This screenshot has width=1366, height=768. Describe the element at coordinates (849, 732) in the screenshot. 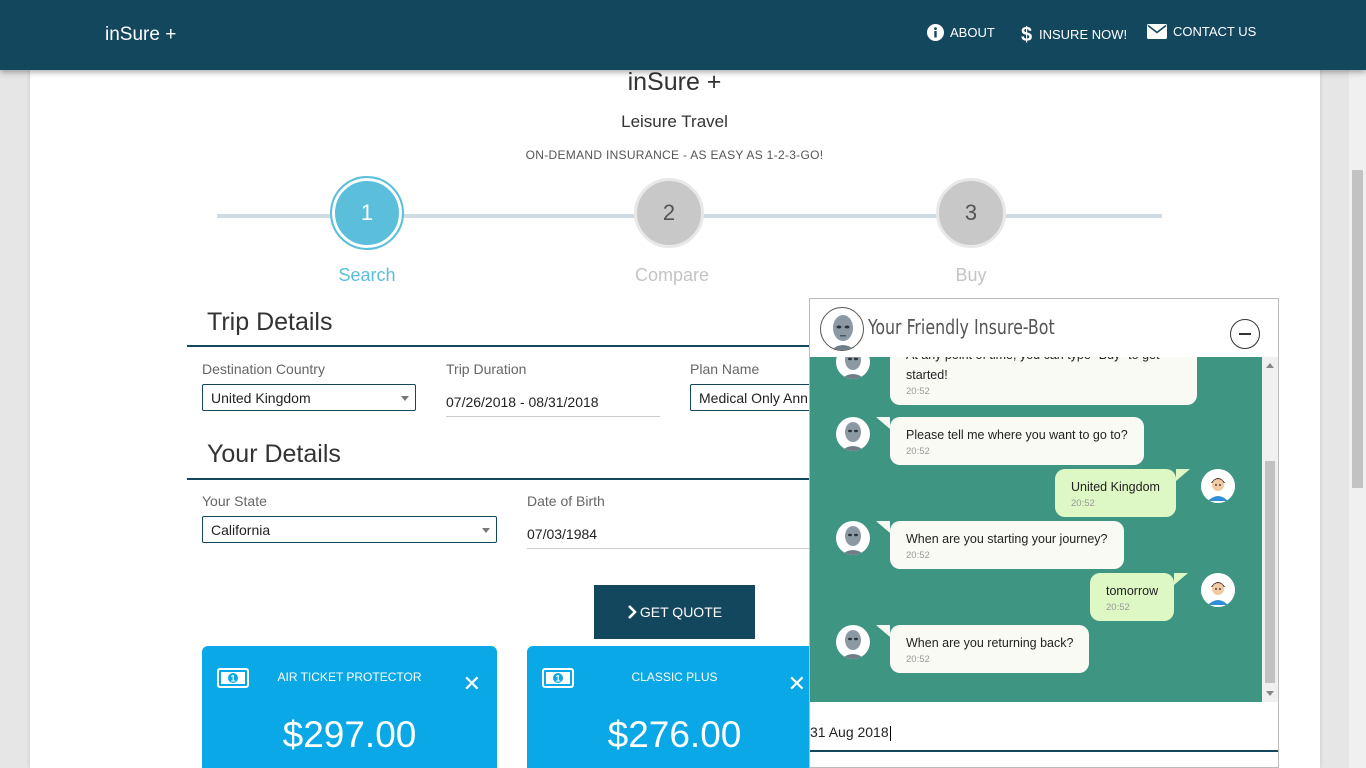

I see `chat-input-value: 31 Aug 2018` at that location.